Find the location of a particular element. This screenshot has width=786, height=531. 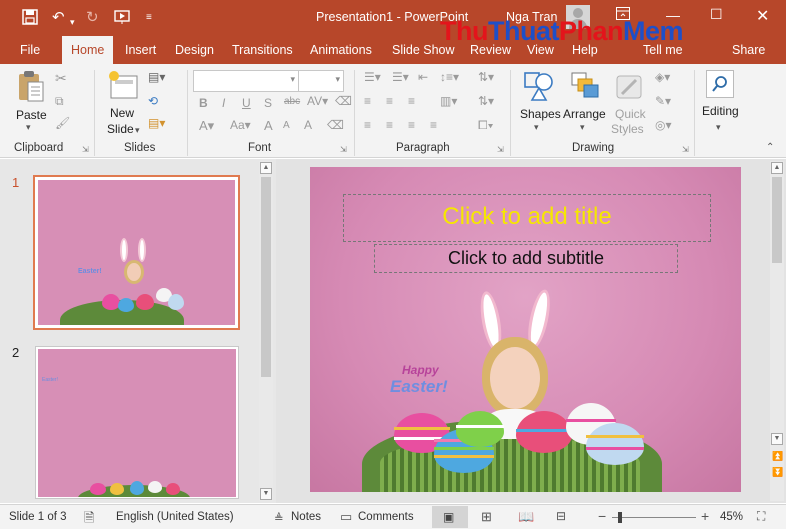

save-icon is located at coordinates (30, 19).